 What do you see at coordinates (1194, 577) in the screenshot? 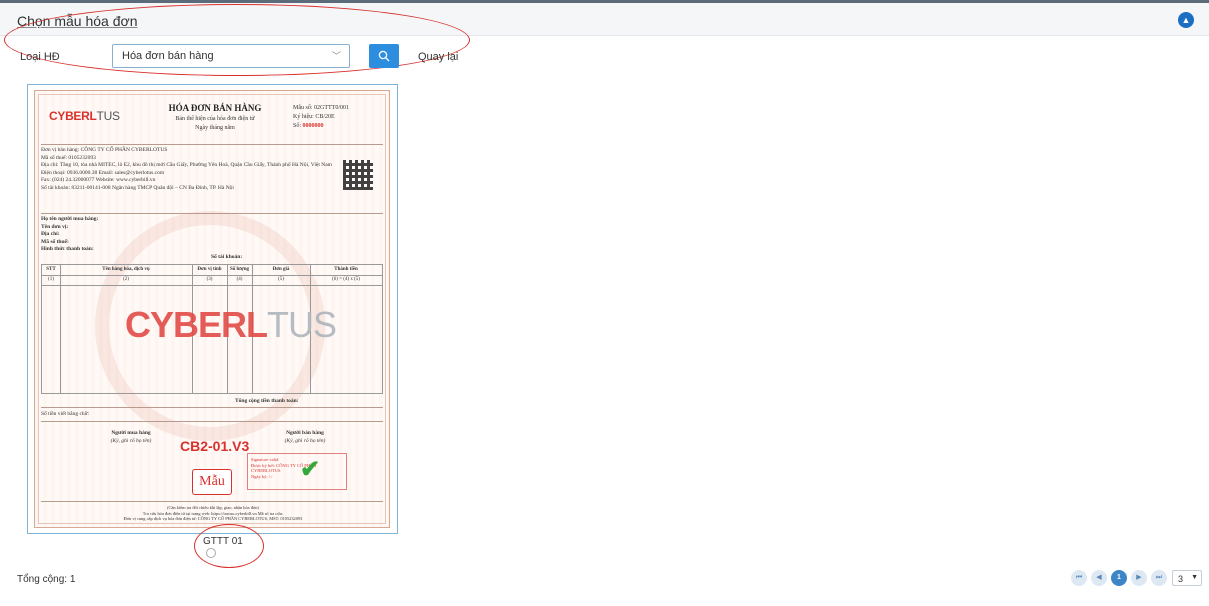
I see `chevron-down-icon: ▼` at bounding box center [1194, 577].